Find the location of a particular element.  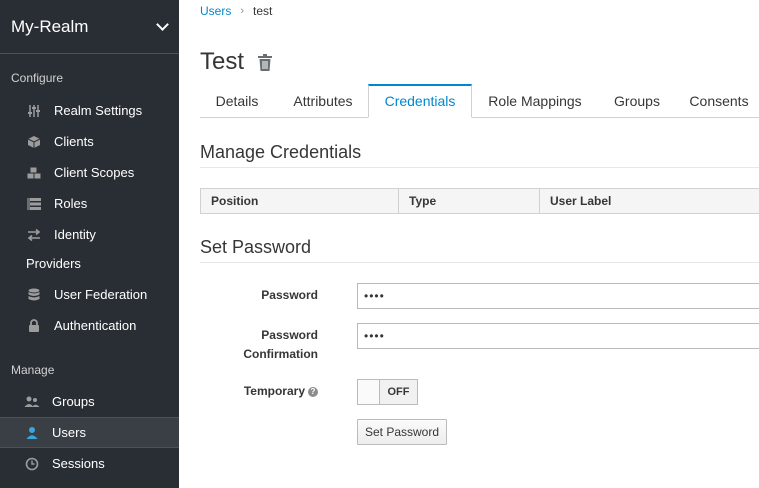

column-header-user-label: User Label is located at coordinates (649, 201).